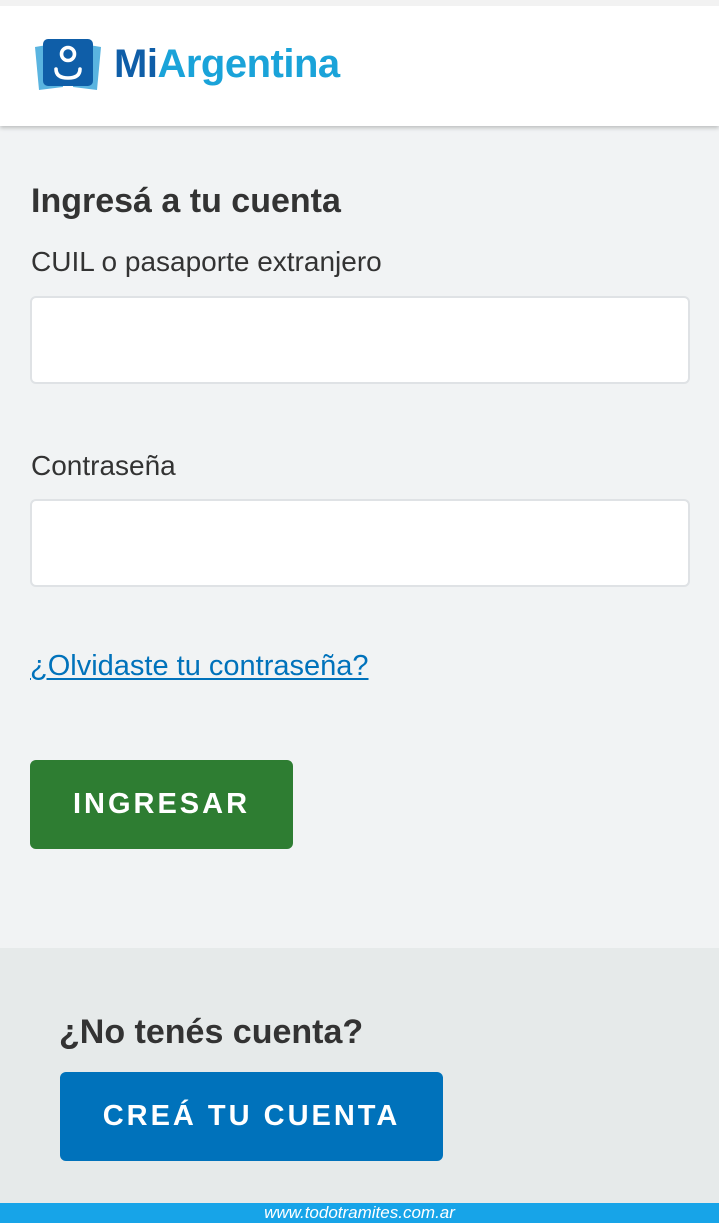 The width and height of the screenshot is (719, 1223). Describe the element at coordinates (360, 340) in the screenshot. I see `cuil-input` at that location.